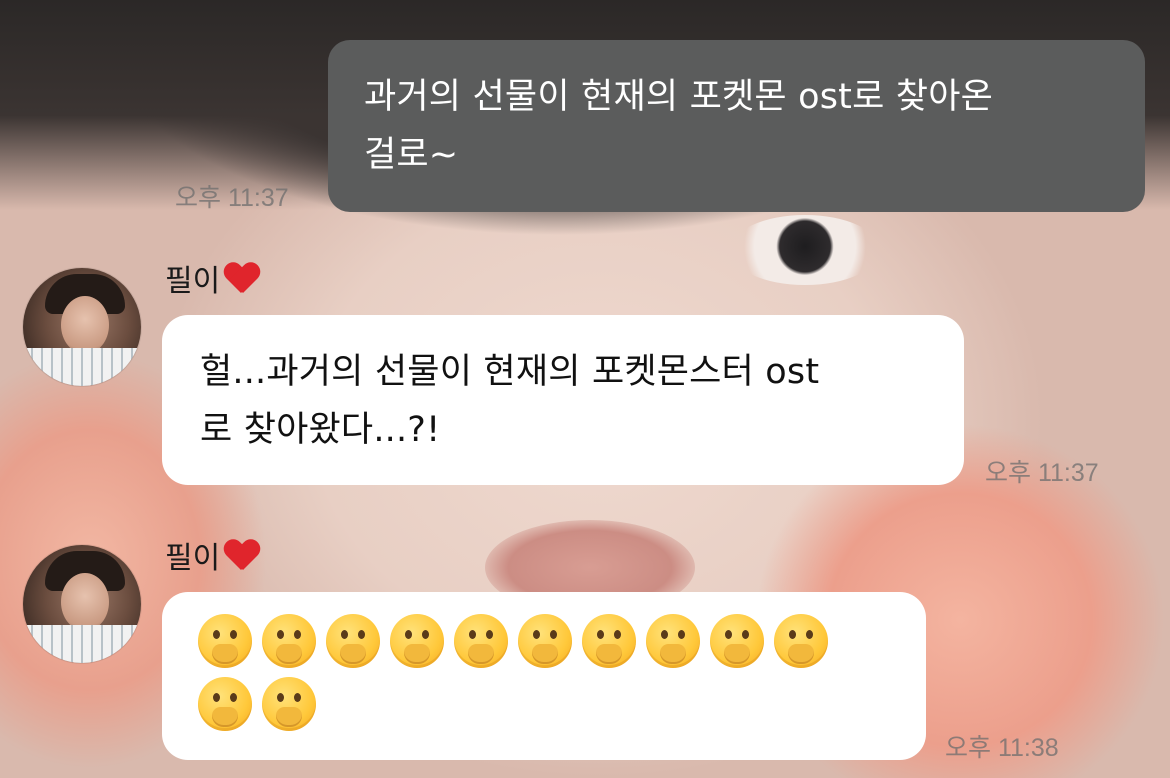  I want to click on received-message-bubble: 헐...과거의 선물이 현재의 포켓몬스터 ost 로 찾아왔다...?!, so click(563, 400).